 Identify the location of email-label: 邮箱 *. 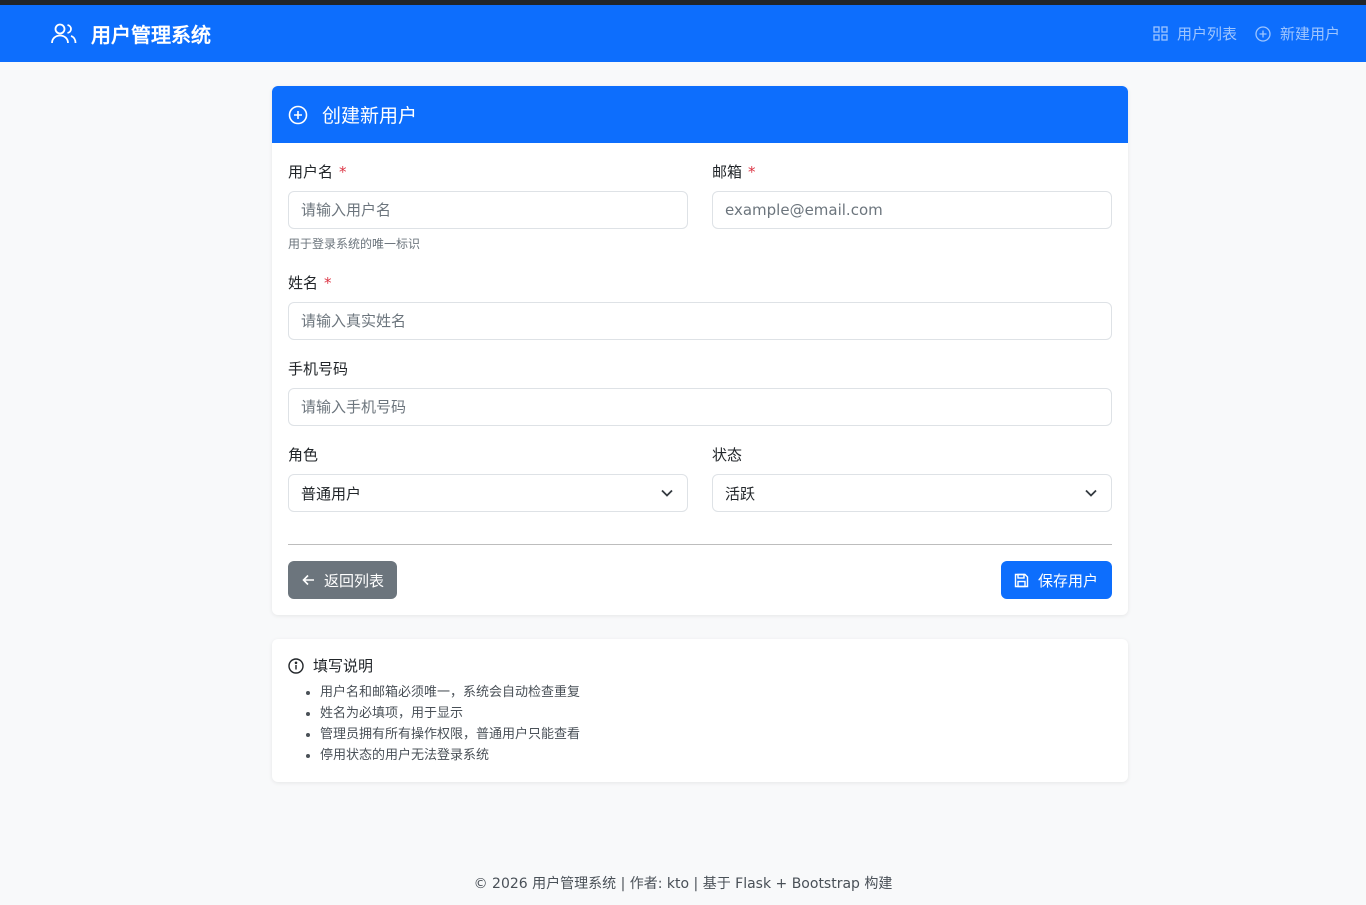
(734, 171).